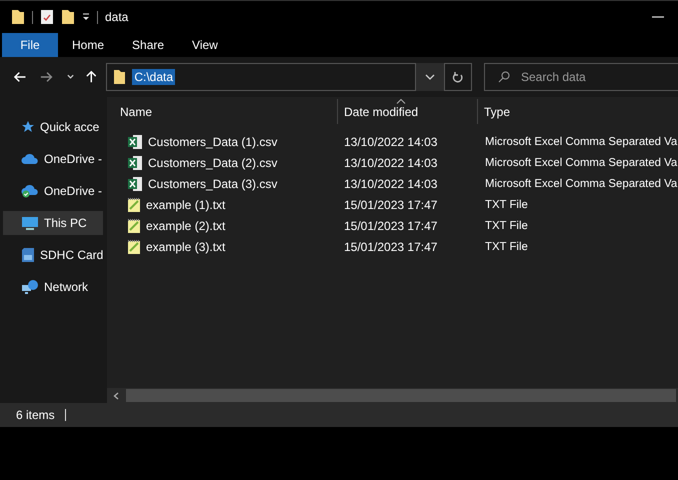 This screenshot has height=480, width=678. I want to click on item-count: 6 items, so click(35, 415).